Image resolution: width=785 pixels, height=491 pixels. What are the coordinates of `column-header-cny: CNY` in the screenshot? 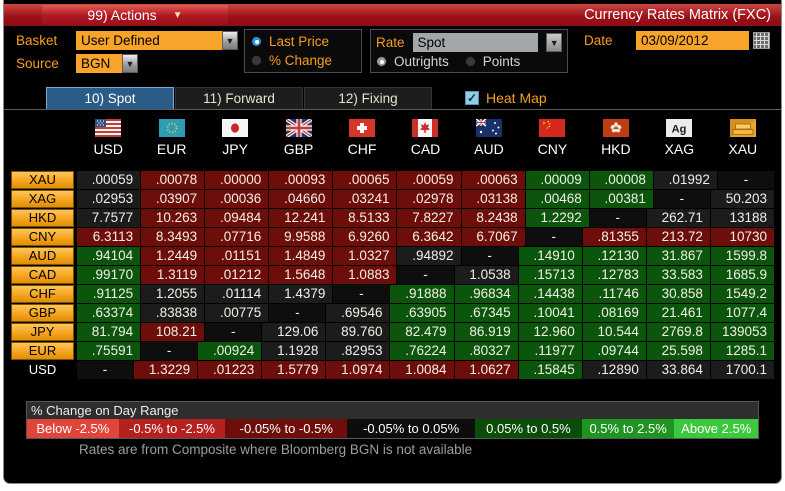 It's located at (552, 149).